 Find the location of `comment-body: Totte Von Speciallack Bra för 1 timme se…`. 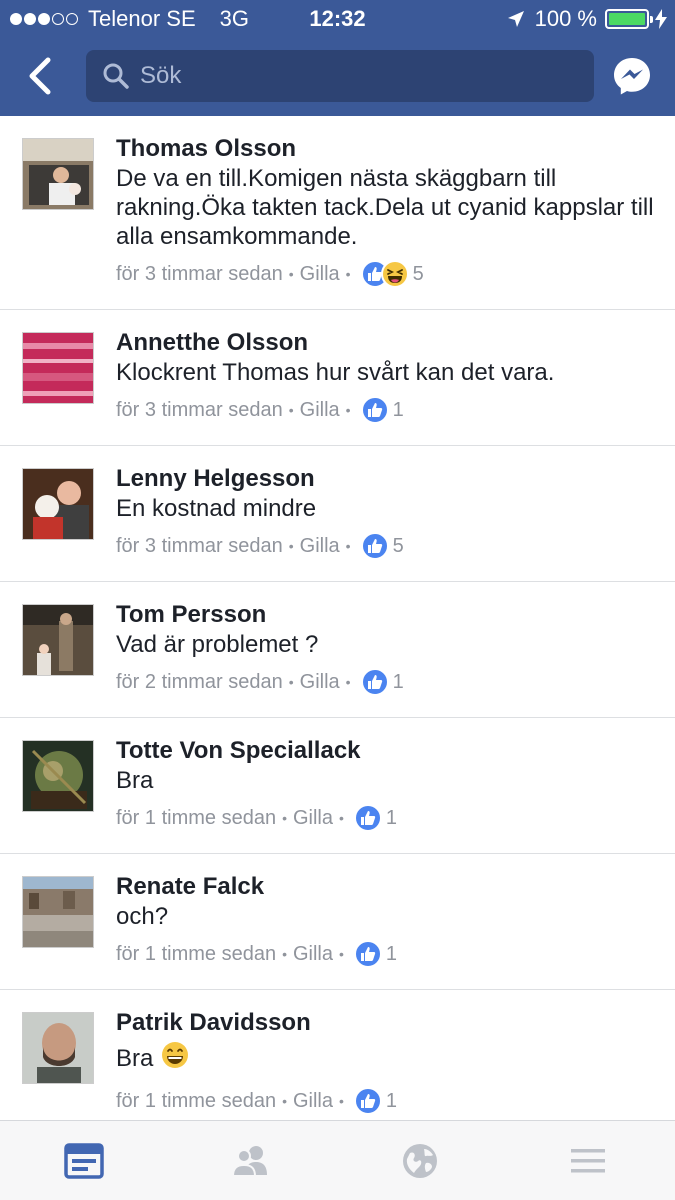

comment-body: Totte Von Speciallack Bra för 1 timme se… is located at coordinates (387, 784).